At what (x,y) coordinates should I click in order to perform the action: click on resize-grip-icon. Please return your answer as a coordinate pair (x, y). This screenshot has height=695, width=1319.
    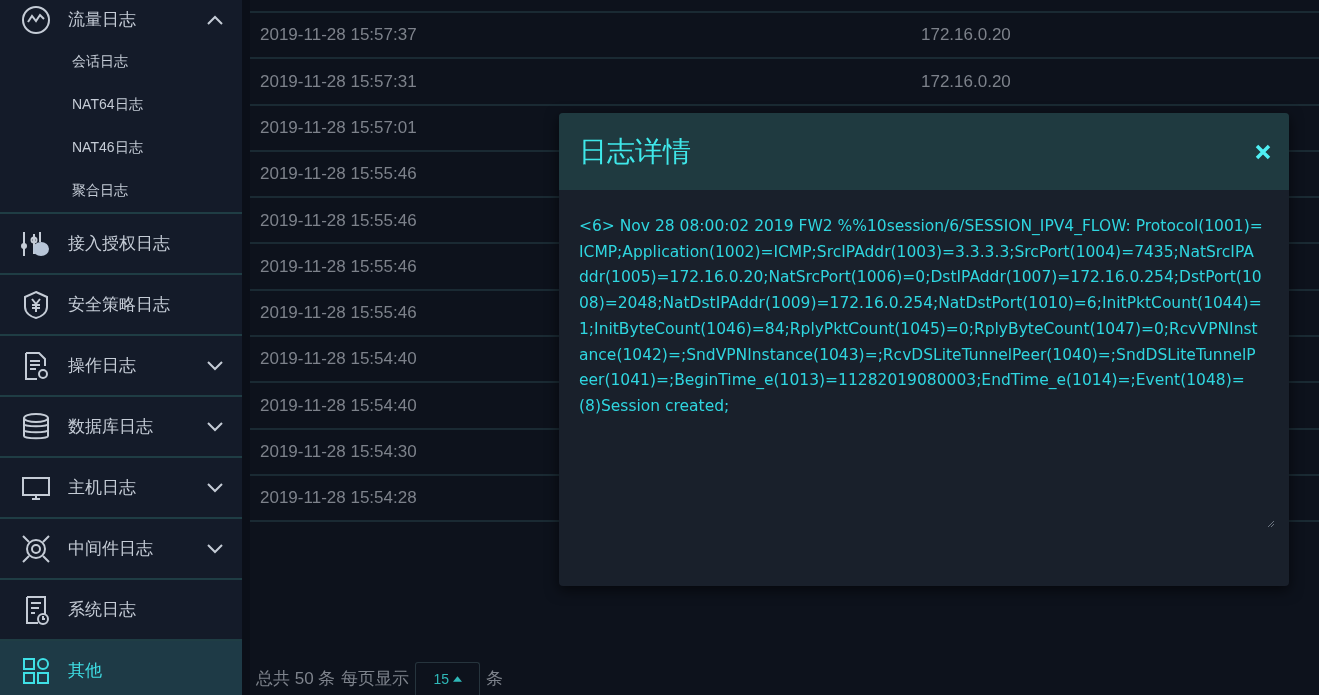
    Looking at the image, I should click on (1271, 524).